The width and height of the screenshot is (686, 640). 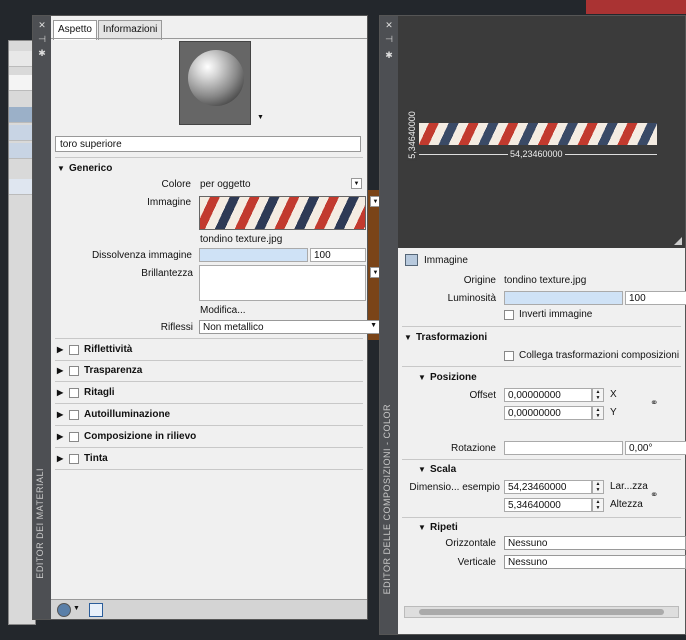 What do you see at coordinates (548, 314) in the screenshot?
I see `inverti-immagine-option: Inverti immagine` at bounding box center [548, 314].